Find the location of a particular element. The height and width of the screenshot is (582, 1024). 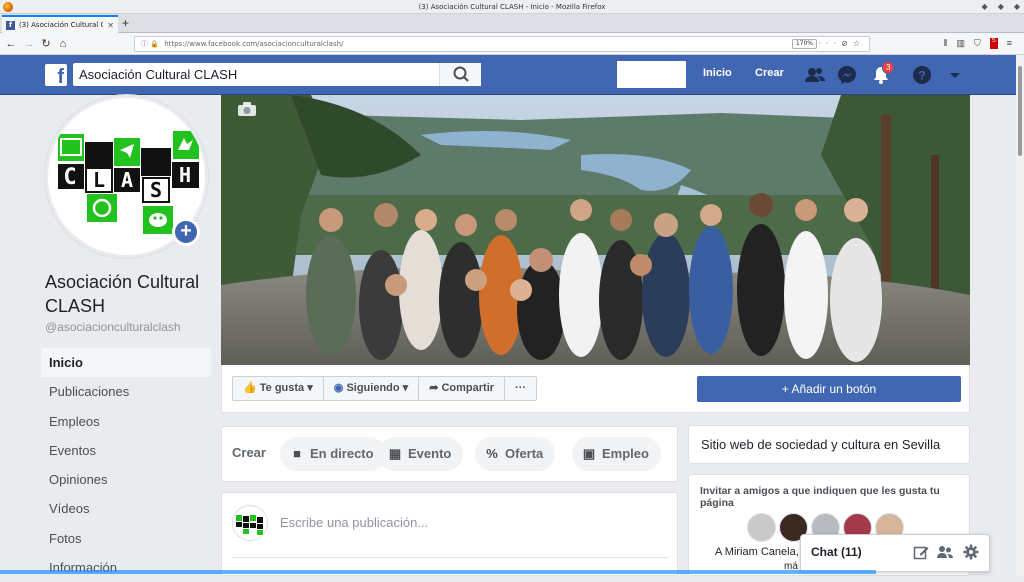

help-icon: ? is located at coordinates (922, 75).